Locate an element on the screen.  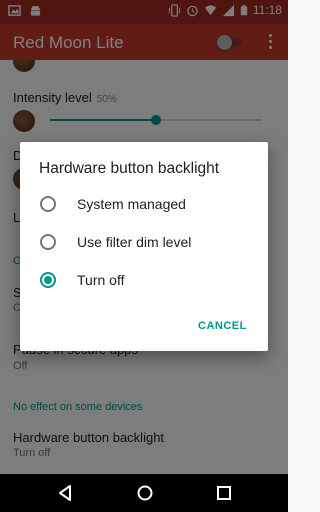
dialog-title: Hardware button backlight is located at coordinates (129, 168).